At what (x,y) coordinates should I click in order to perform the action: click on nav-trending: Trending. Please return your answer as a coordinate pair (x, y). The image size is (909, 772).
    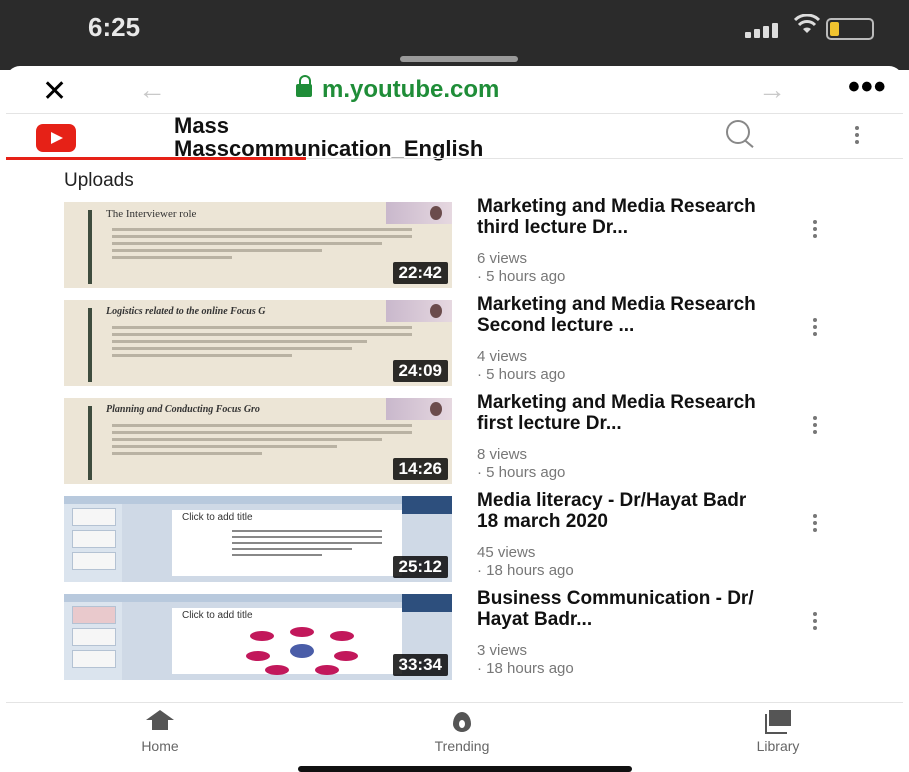
    Looking at the image, I should click on (462, 732).